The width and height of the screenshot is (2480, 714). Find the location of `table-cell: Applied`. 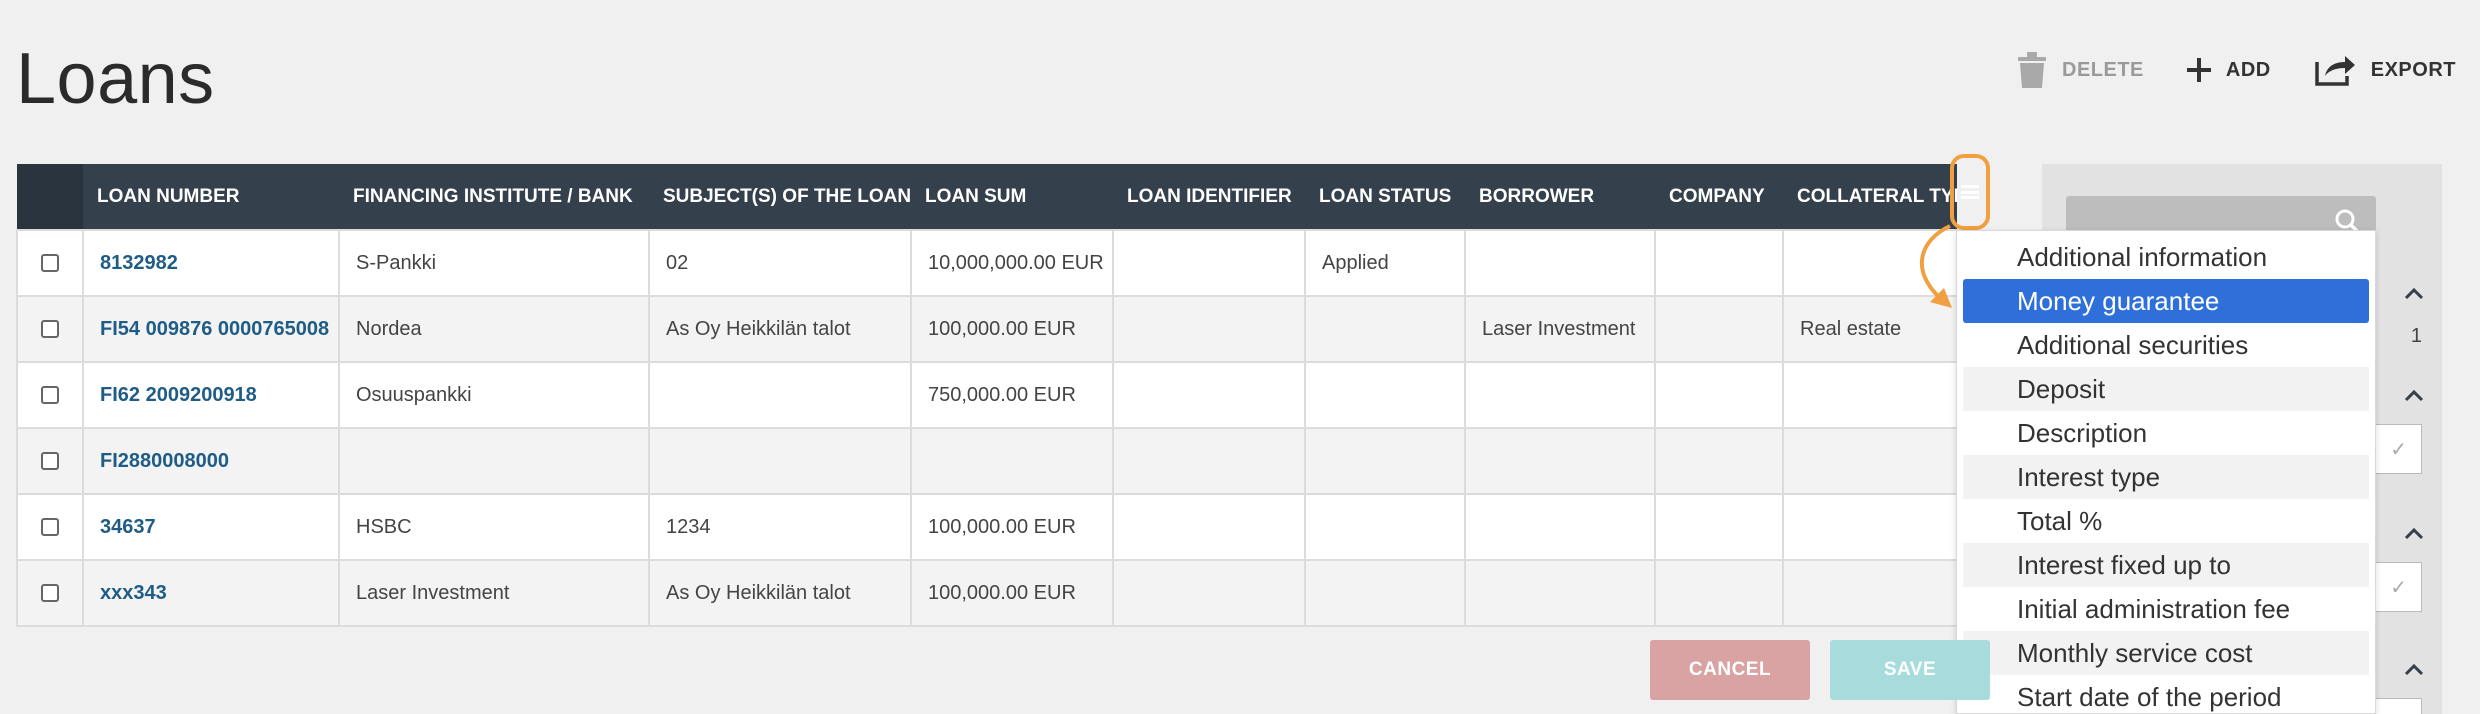

table-cell: Applied is located at coordinates (1385, 263).